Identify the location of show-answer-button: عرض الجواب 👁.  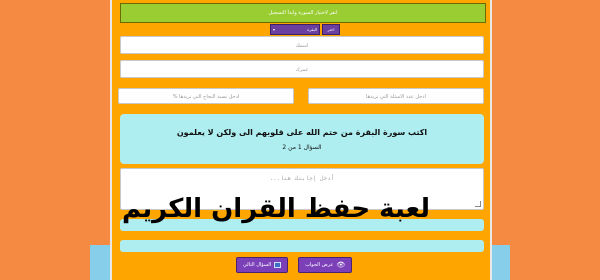
(325, 265).